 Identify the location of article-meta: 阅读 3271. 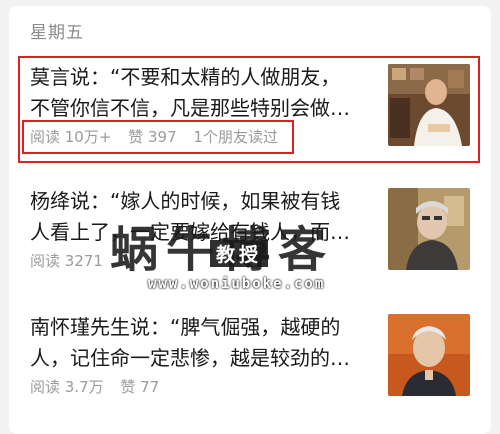
(72, 260).